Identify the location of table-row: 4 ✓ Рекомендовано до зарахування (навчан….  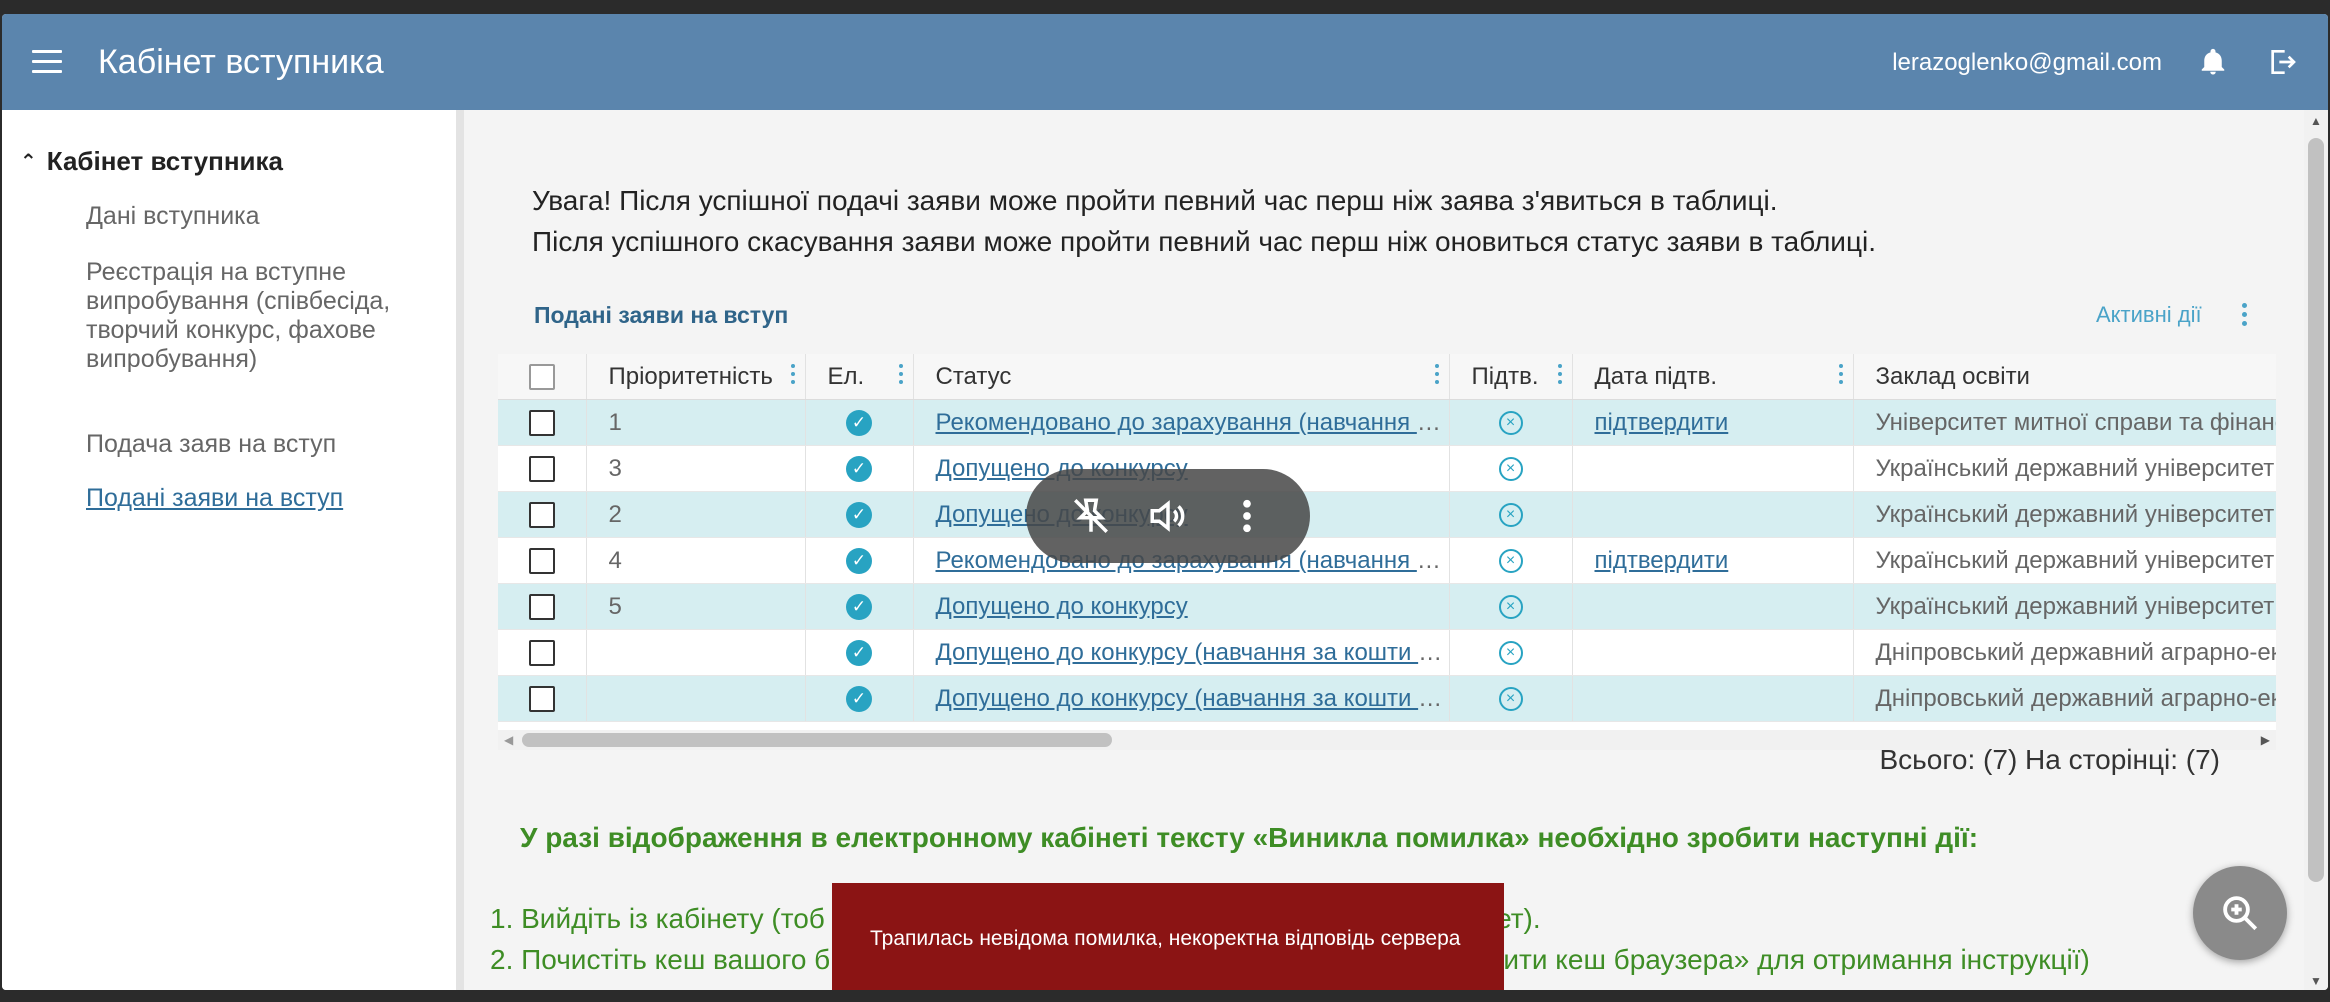
(1387, 560).